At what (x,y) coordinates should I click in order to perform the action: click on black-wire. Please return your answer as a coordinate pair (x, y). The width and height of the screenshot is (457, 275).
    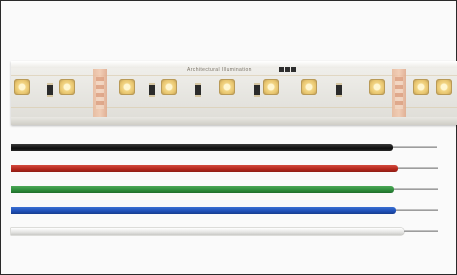
    Looking at the image, I should click on (224, 147).